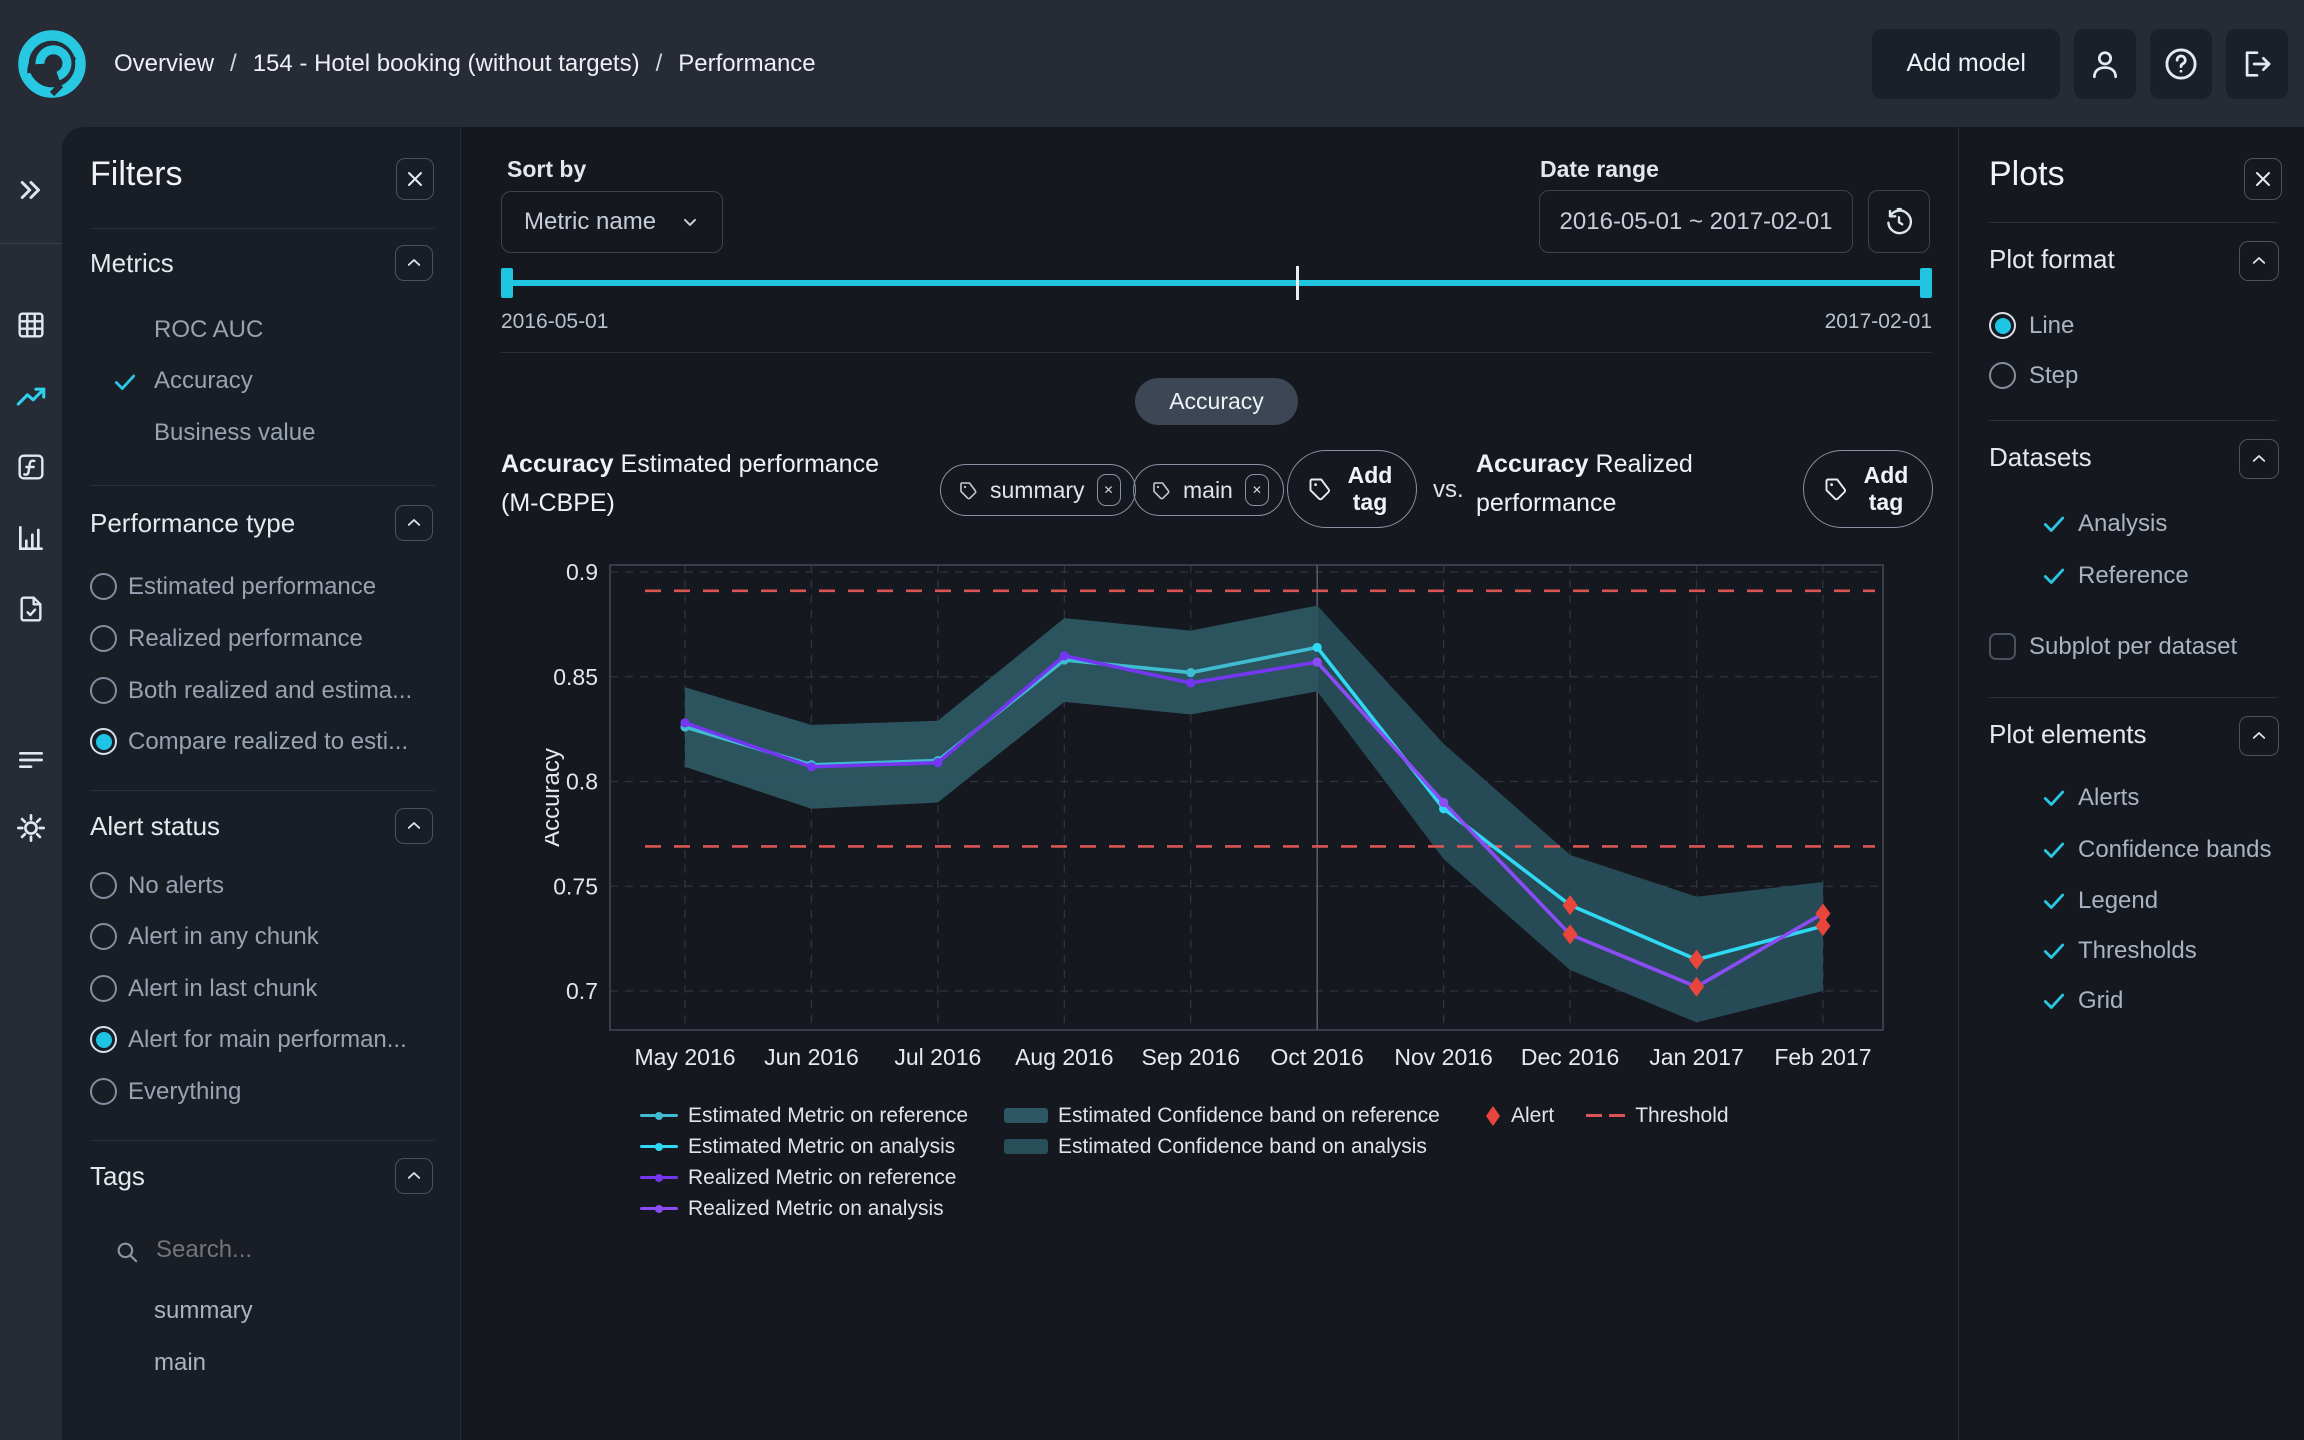 This screenshot has width=2304, height=1440. What do you see at coordinates (2123, 523) in the screenshot?
I see `dataset-label: Analysis` at bounding box center [2123, 523].